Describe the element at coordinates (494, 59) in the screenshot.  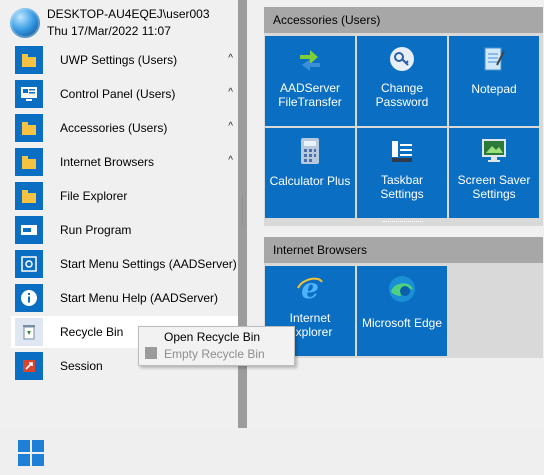
I see `notepad-icon` at that location.